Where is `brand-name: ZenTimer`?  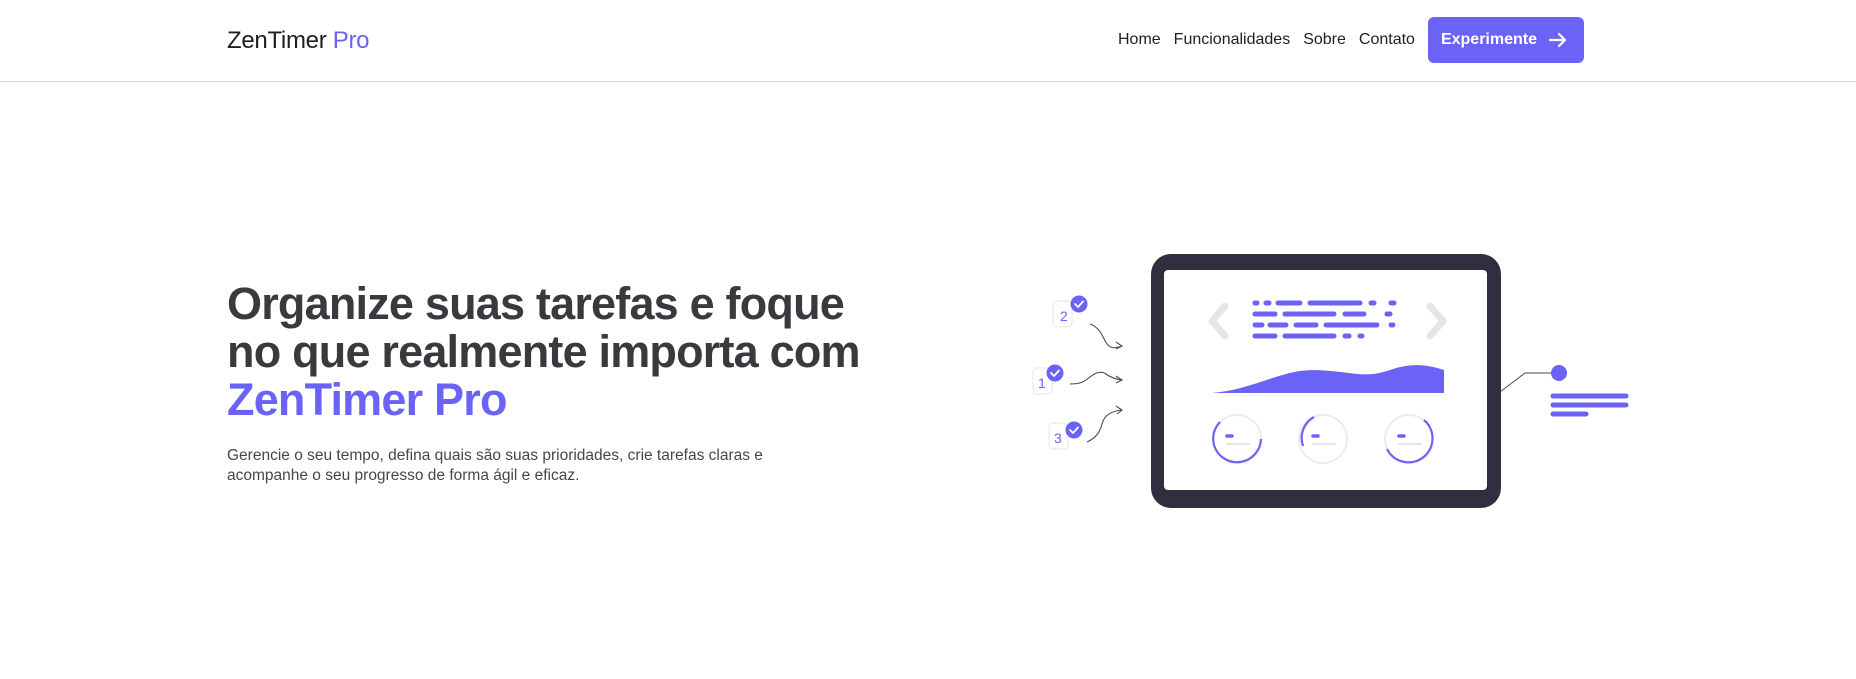
brand-name: ZenTimer is located at coordinates (277, 40).